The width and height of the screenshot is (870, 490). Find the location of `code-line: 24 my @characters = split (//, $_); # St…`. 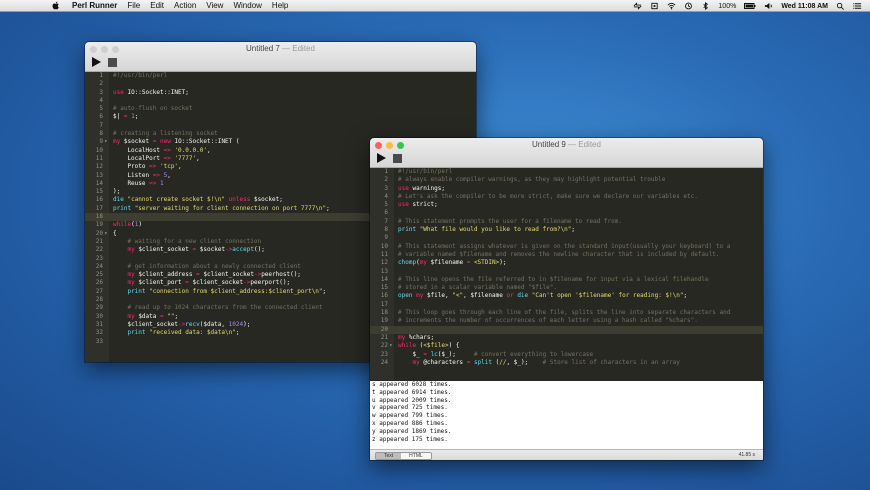

code-line: 24 my @characters = split (//, $_); # St… is located at coordinates (566, 363).